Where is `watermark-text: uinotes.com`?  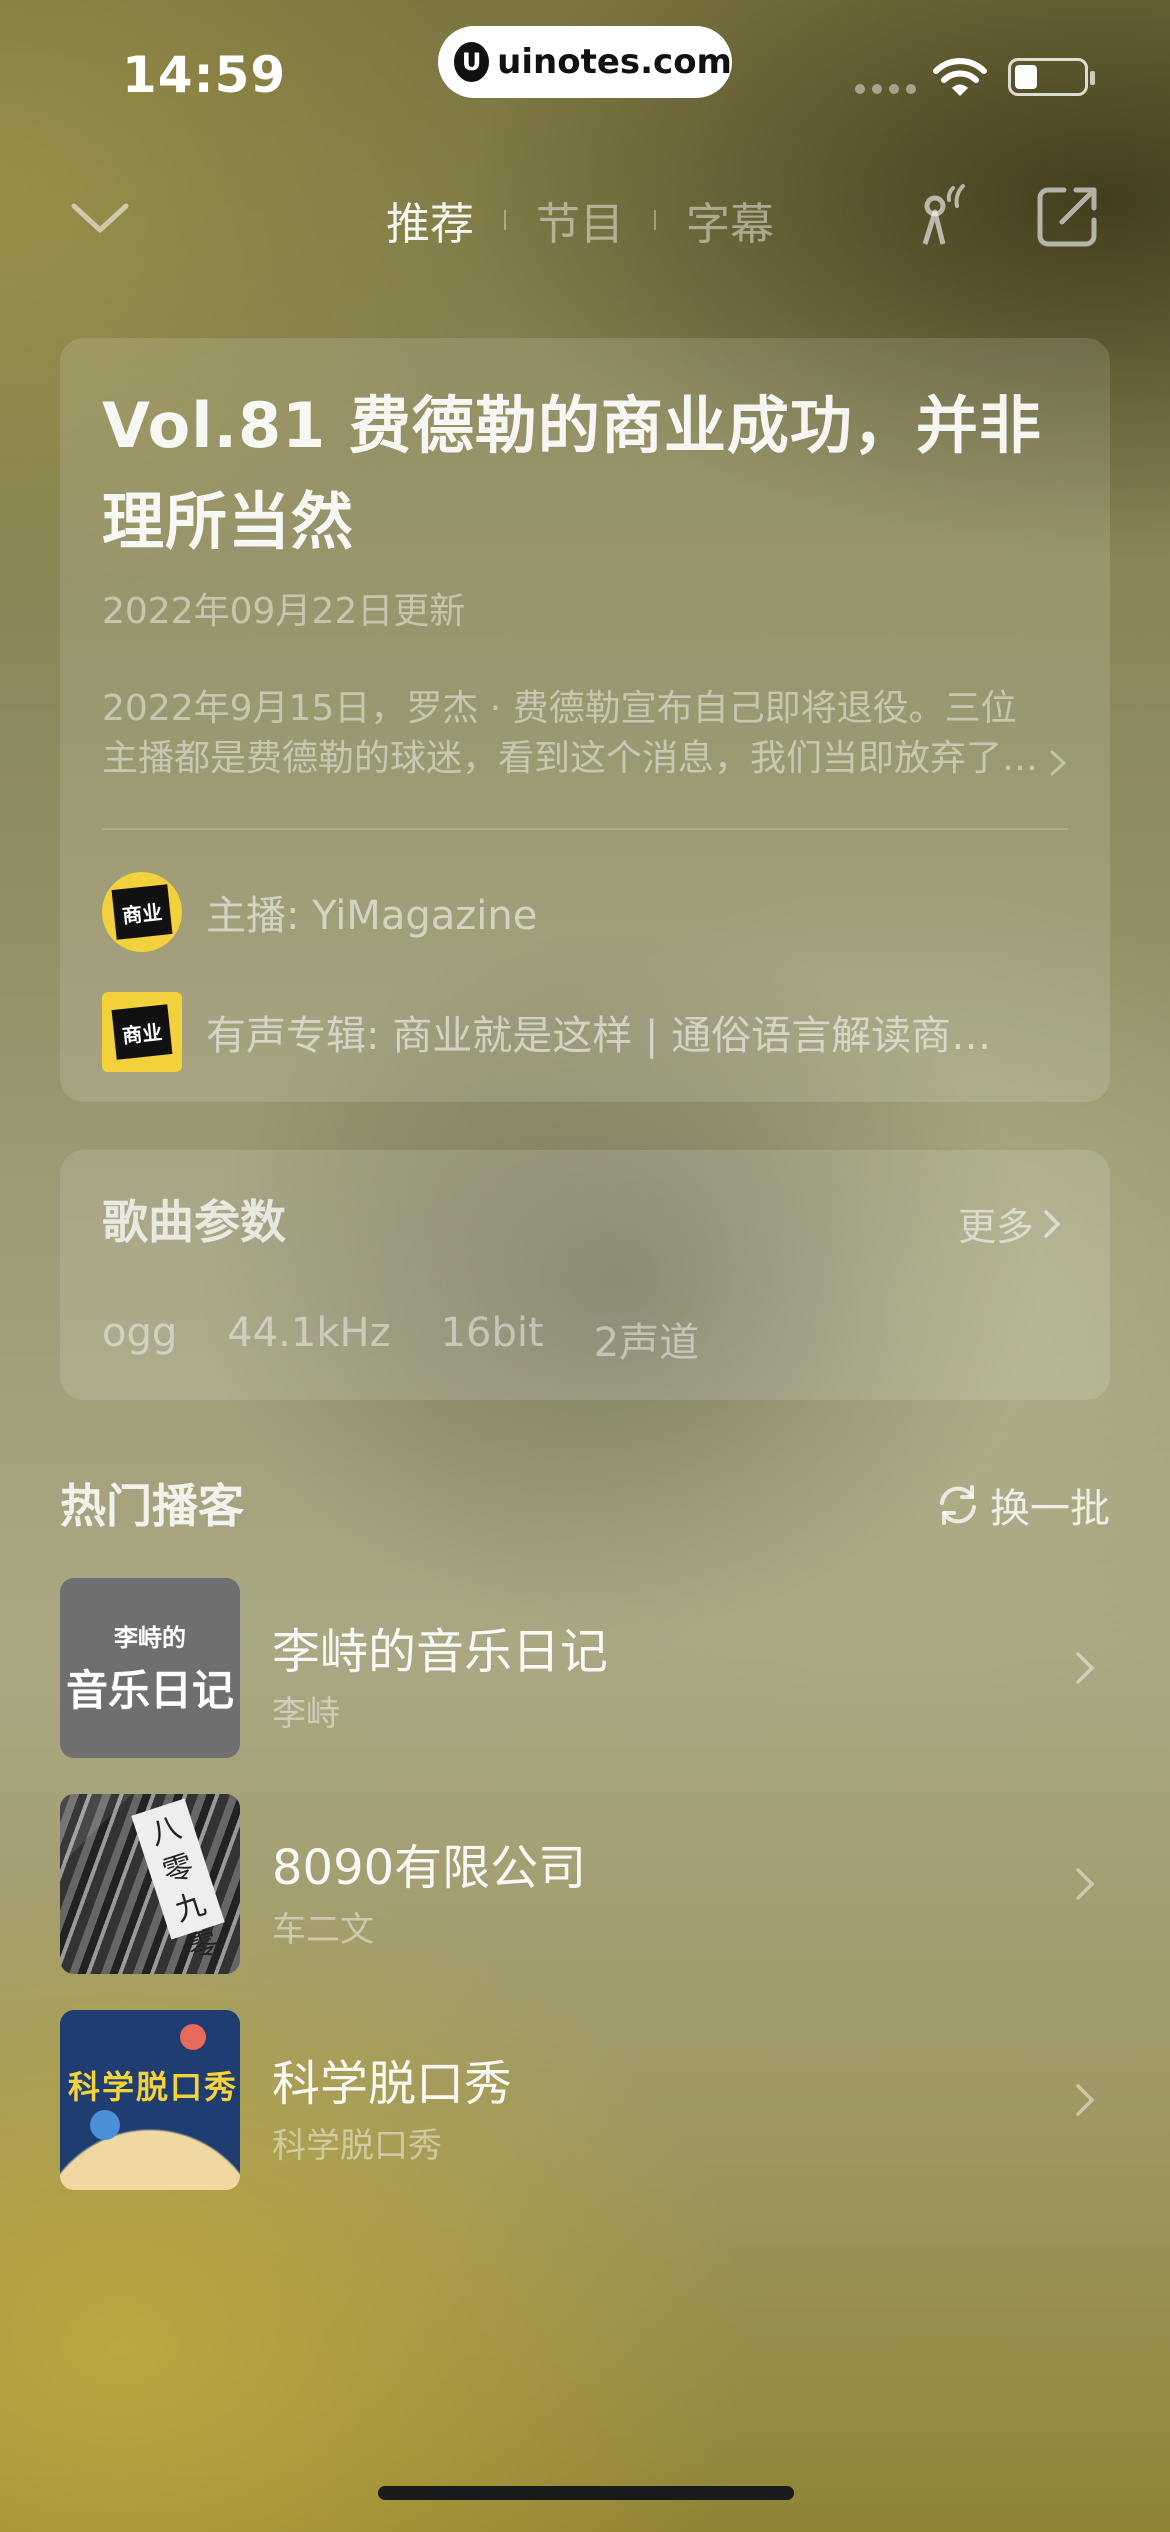 watermark-text: uinotes.com is located at coordinates (614, 62).